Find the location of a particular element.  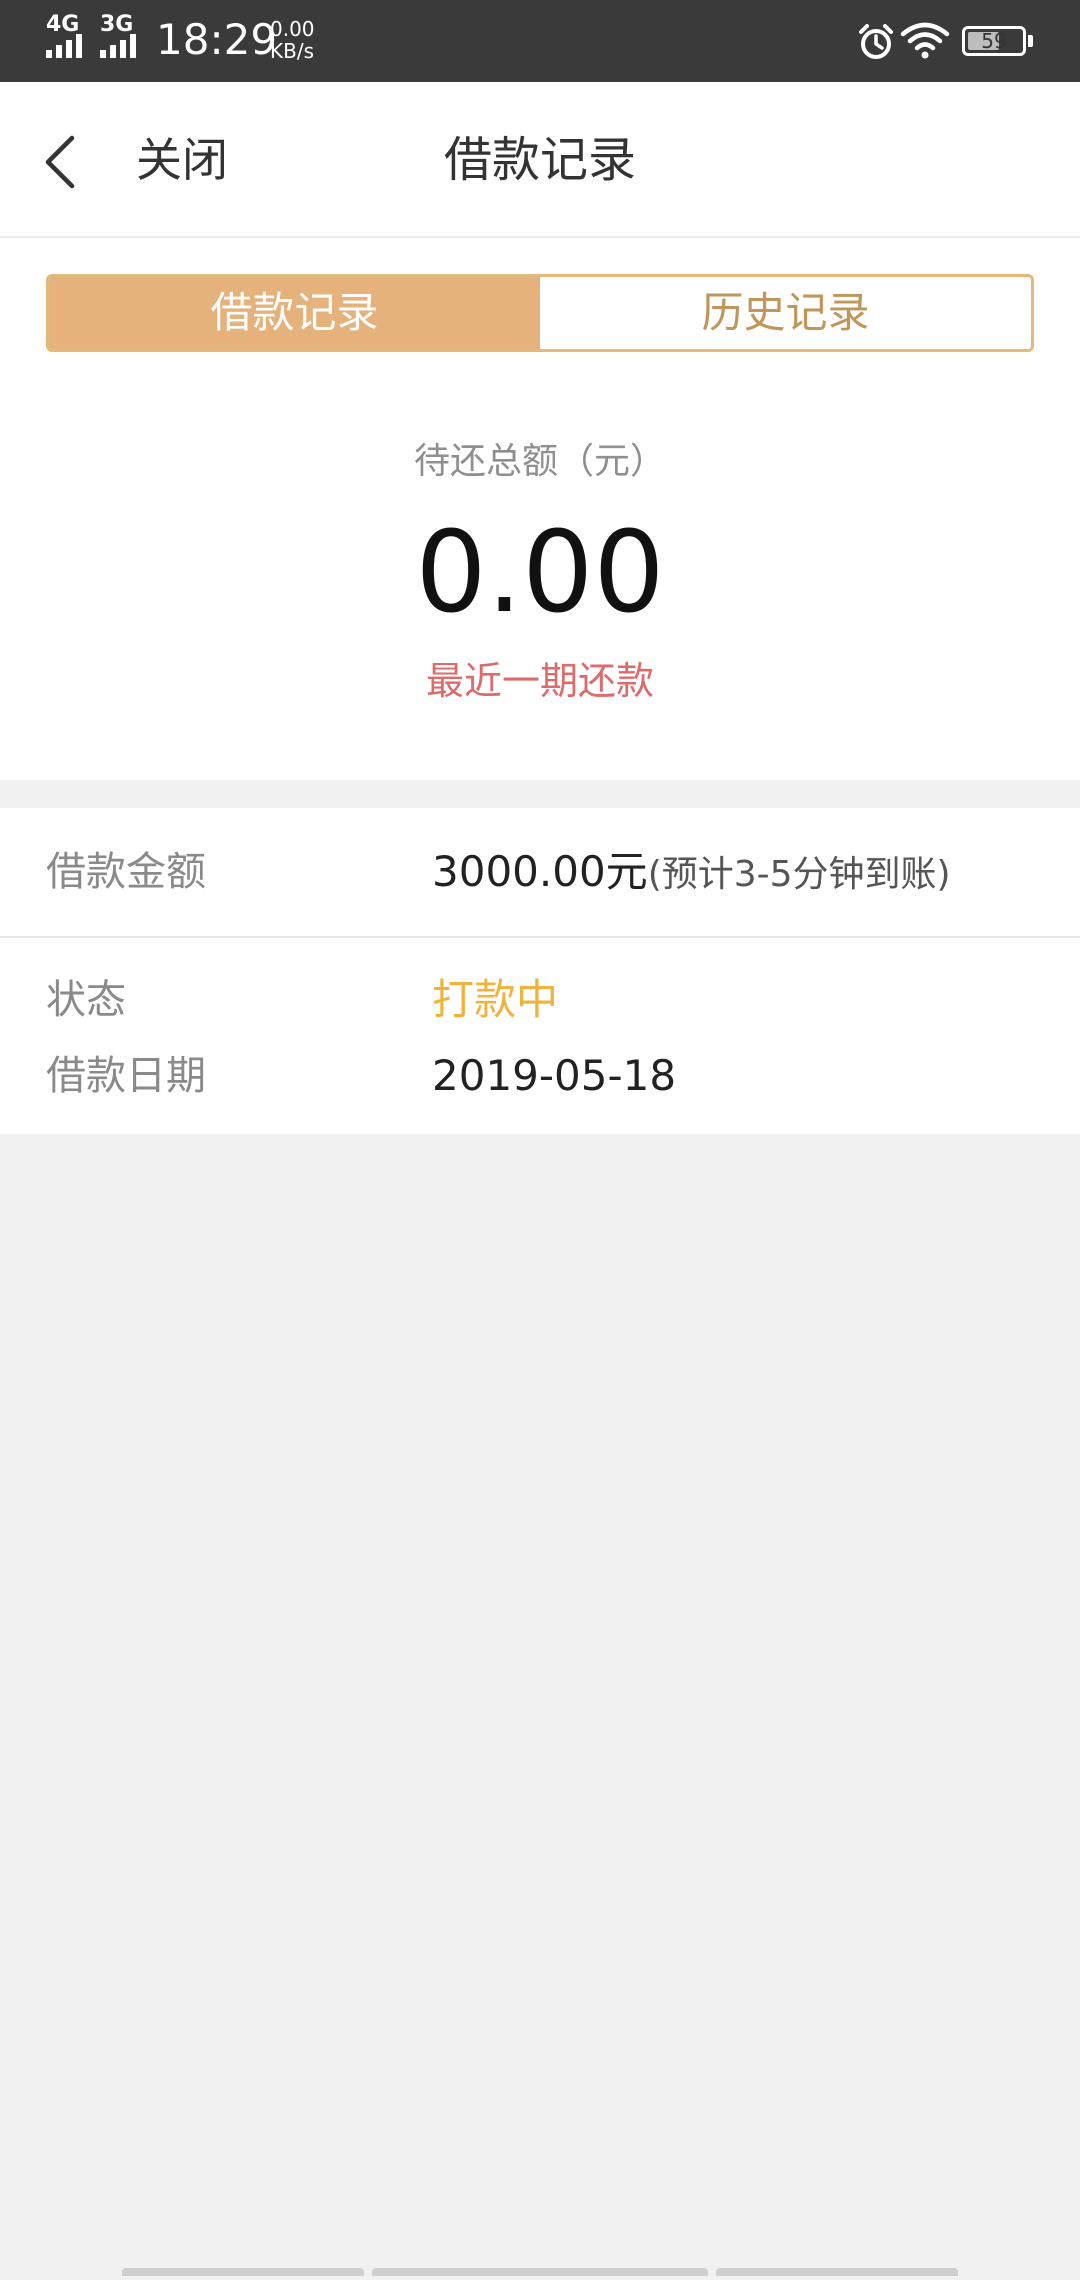

loan-amount-value: 3000.00元(预计3-5分钟到账) is located at coordinates (691, 873).